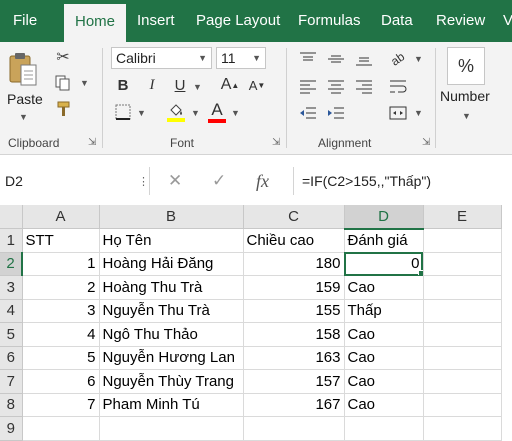 The image size is (512, 441). What do you see at coordinates (176, 112) in the screenshot?
I see `fill-color-button` at bounding box center [176, 112].